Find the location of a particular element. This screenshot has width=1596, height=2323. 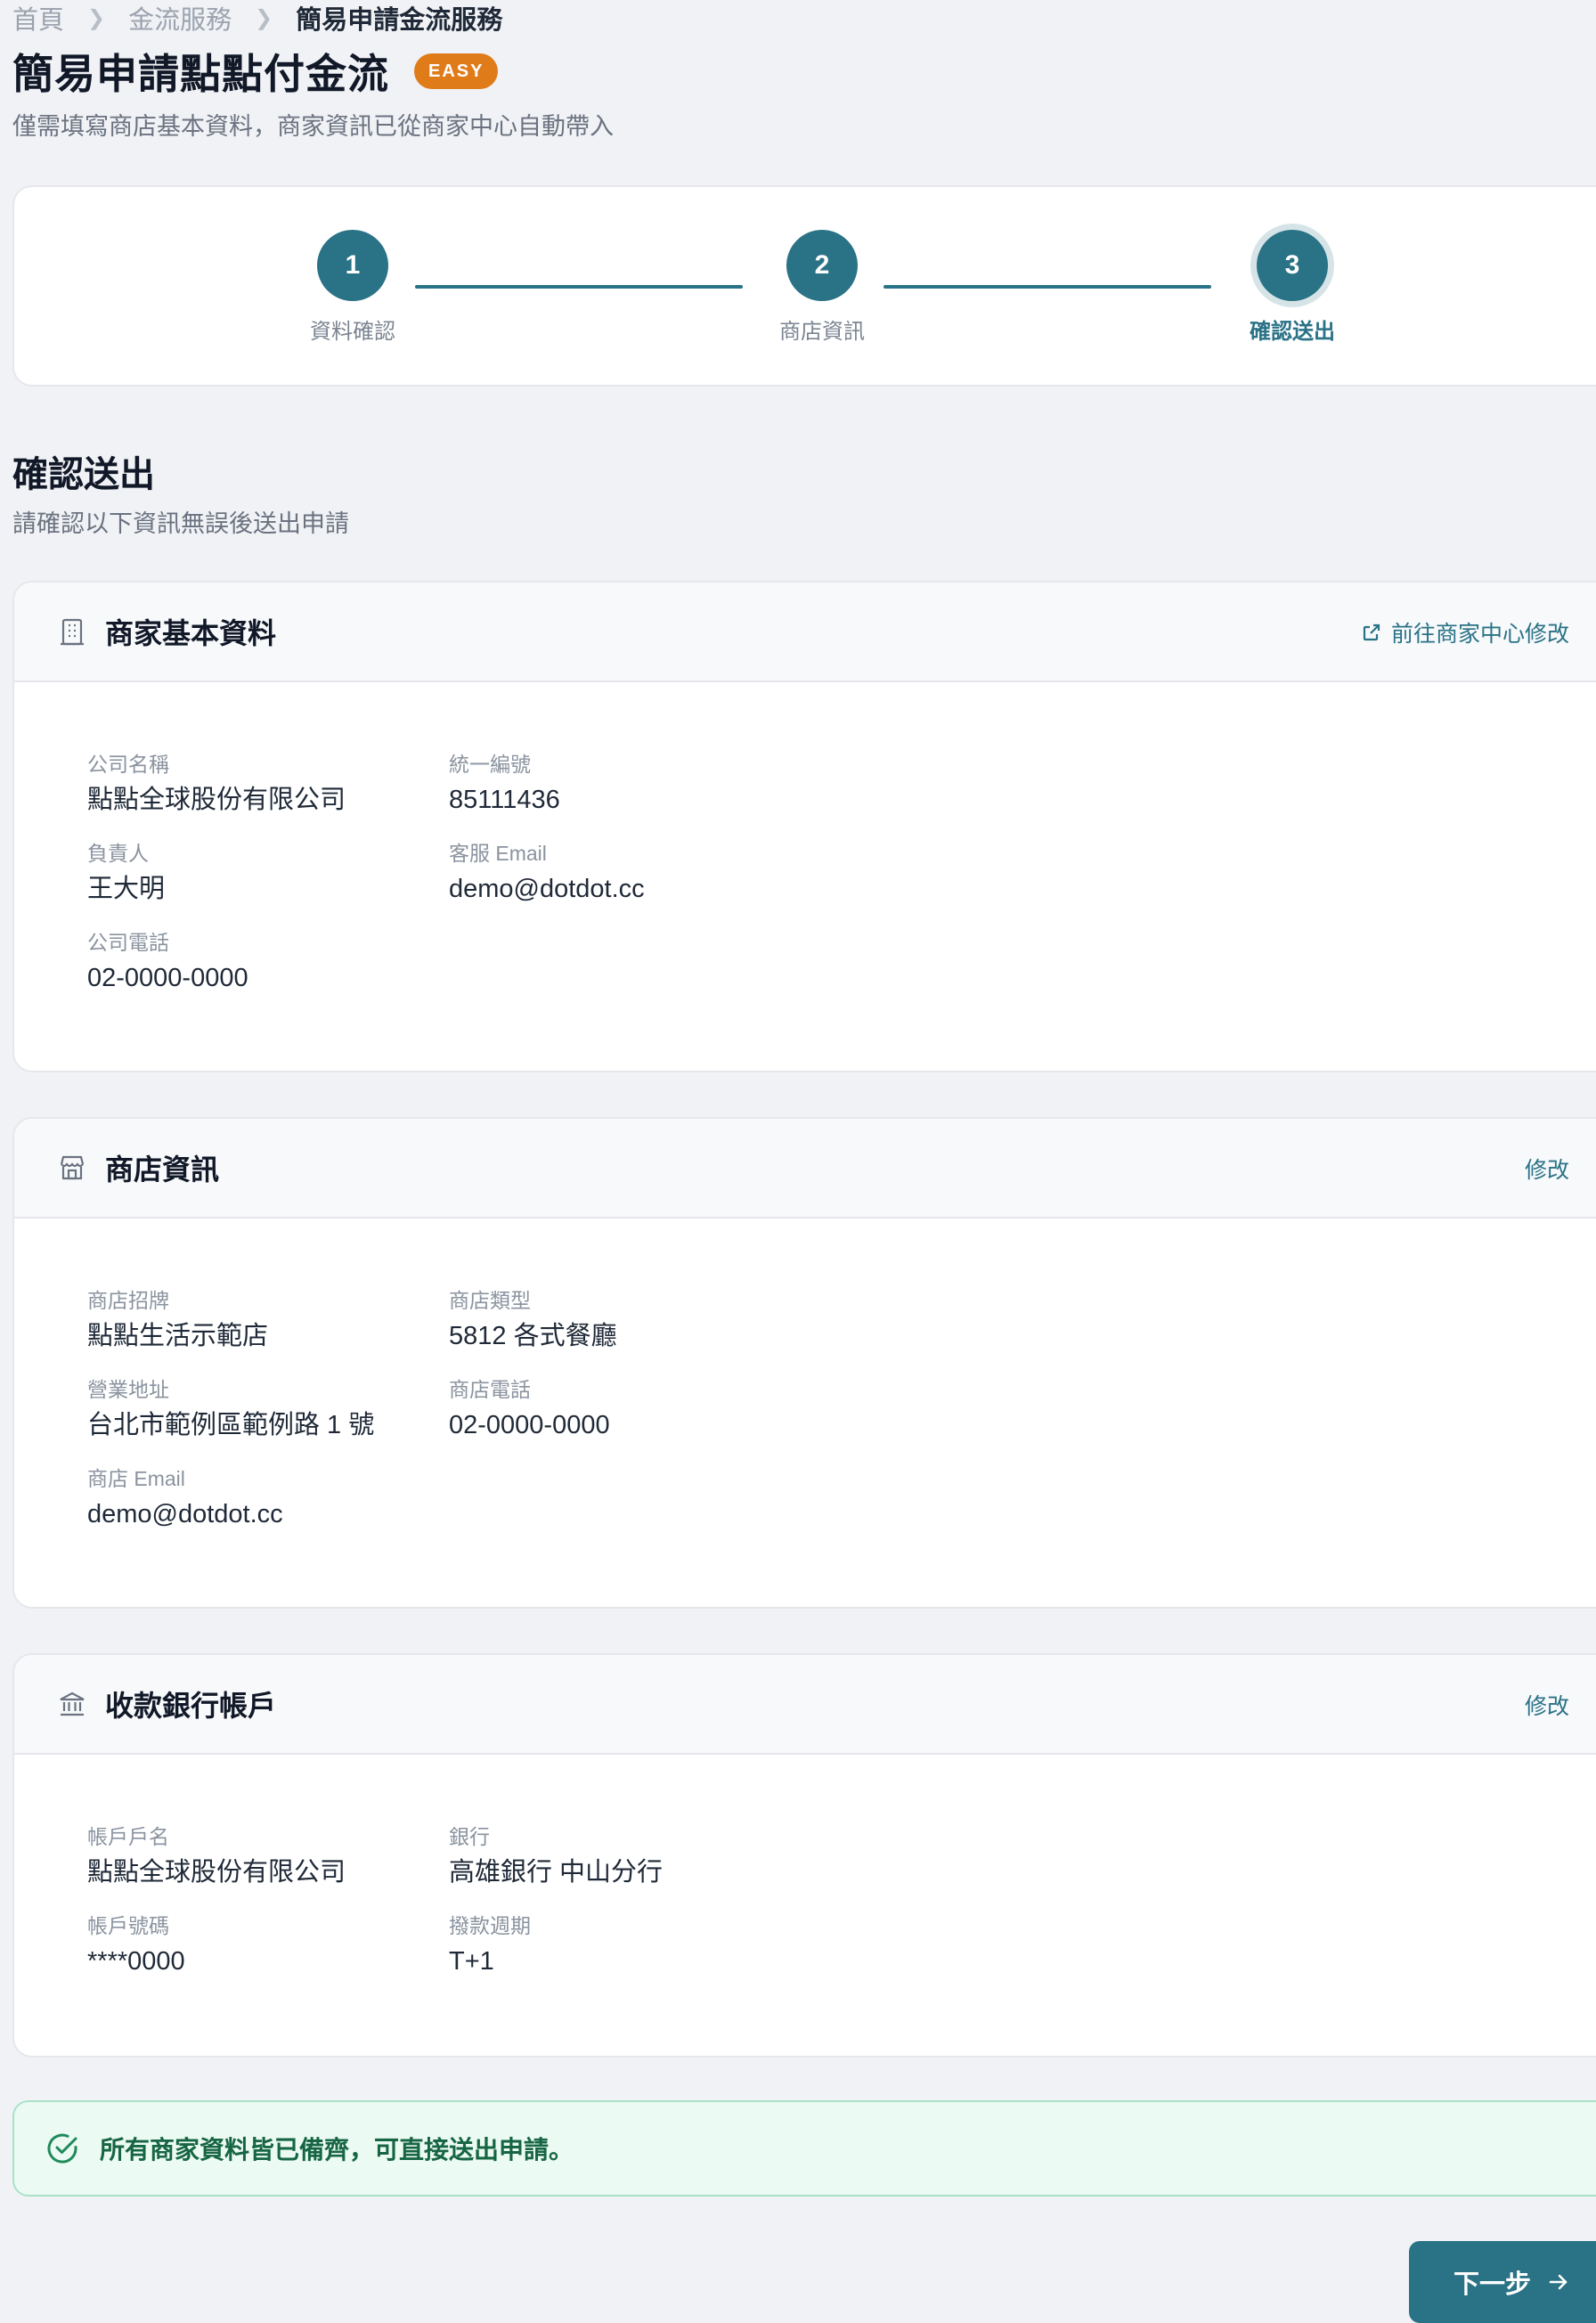

store-card-title: 商店資訊 is located at coordinates (162, 1170).